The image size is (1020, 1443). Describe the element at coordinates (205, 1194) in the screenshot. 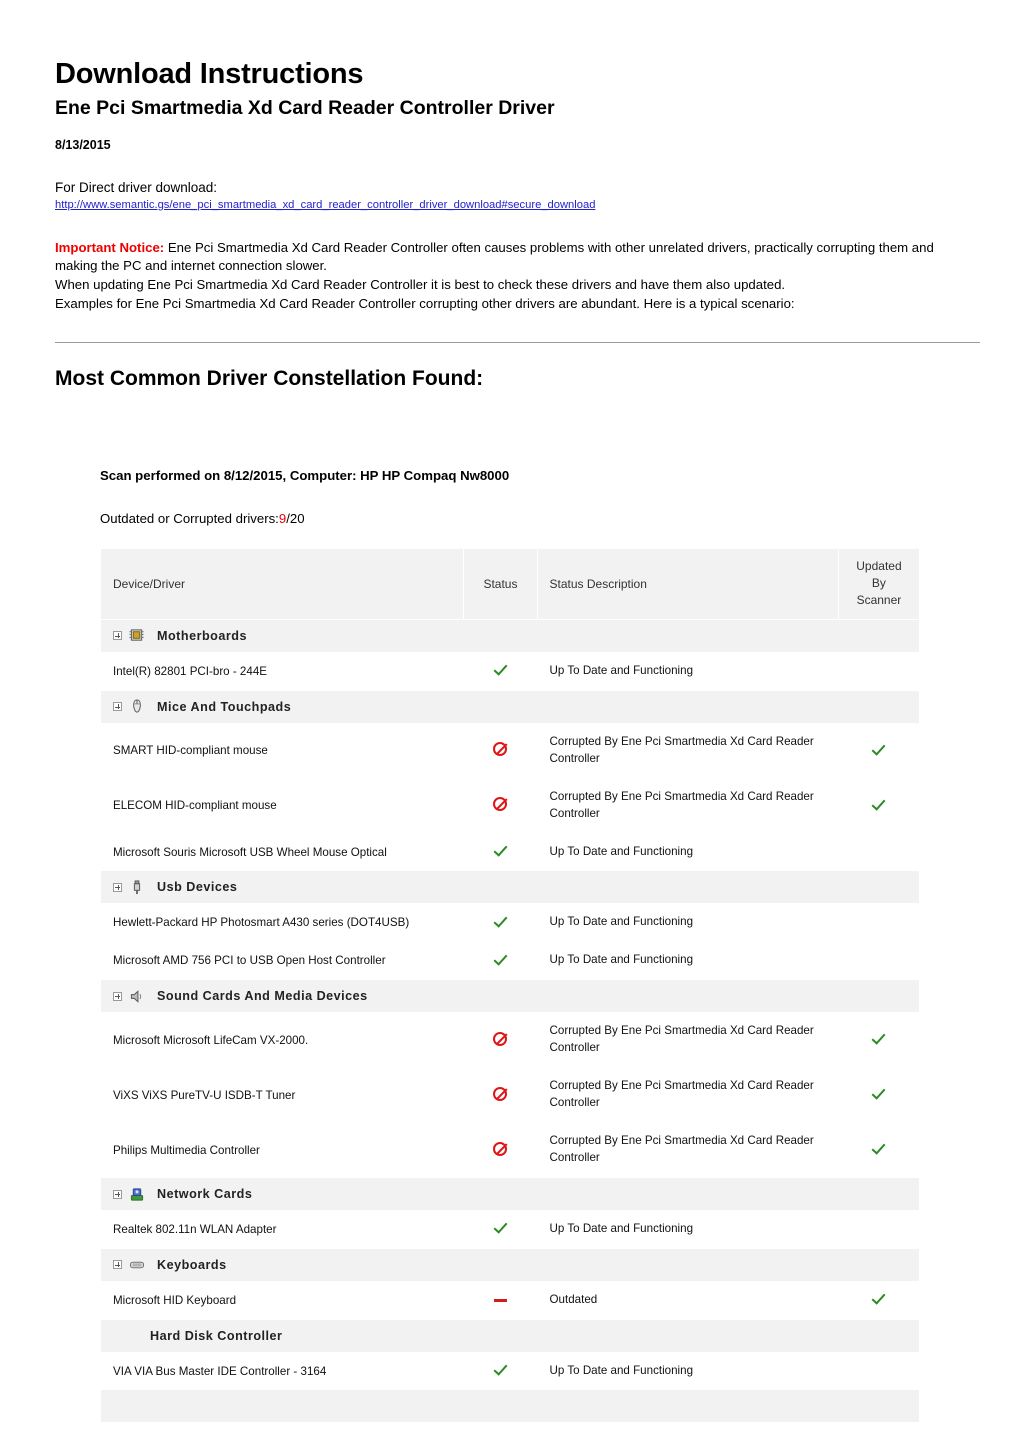

I see `category-label: Network Cards` at that location.